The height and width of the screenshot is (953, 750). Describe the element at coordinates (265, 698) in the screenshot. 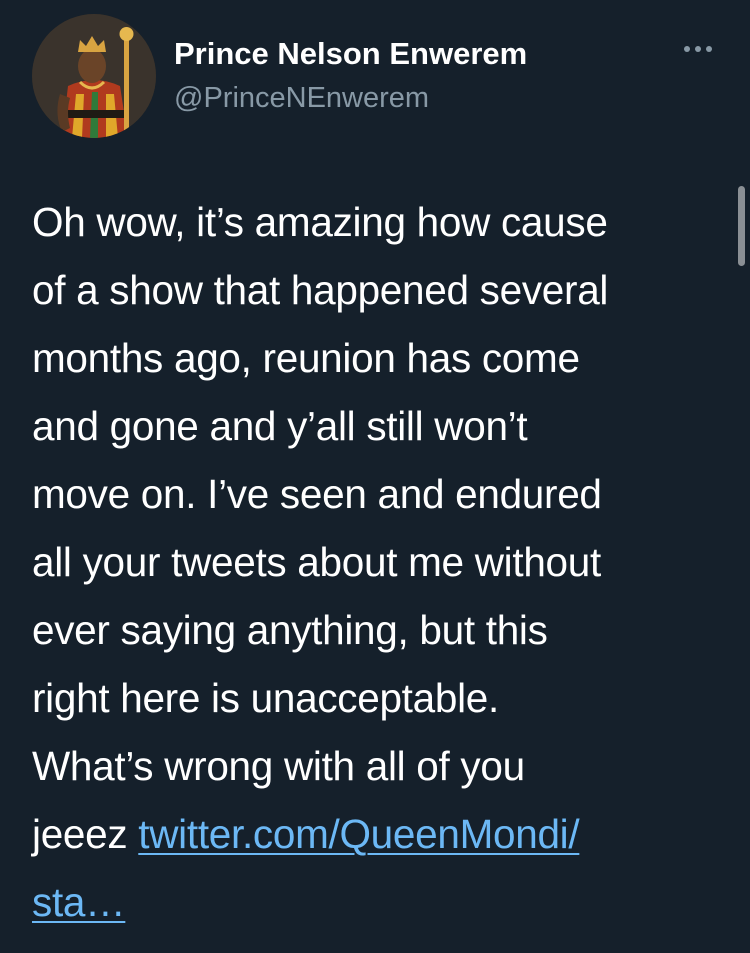

I see `tweet-text-line: right here is unacceptable.` at that location.